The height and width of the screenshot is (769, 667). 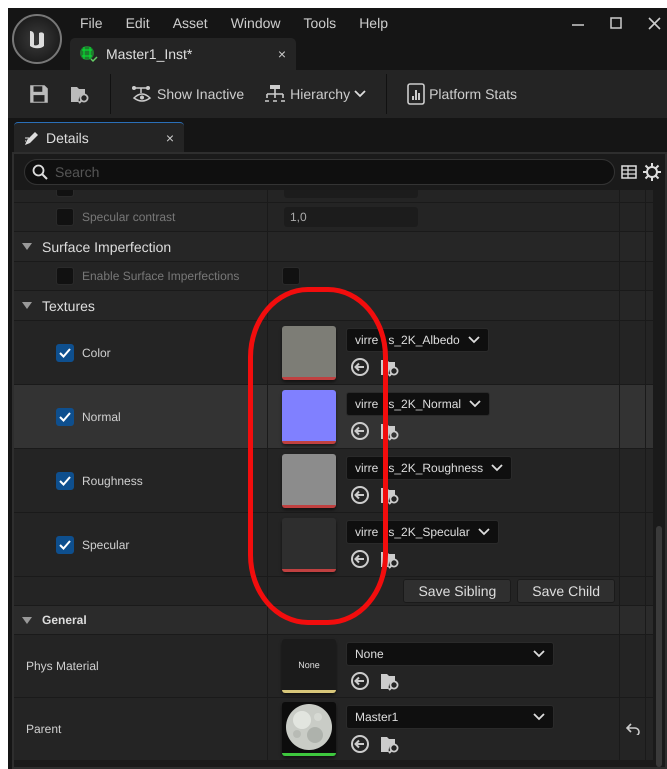 I want to click on asset-dropdown: virre s_2K_Albedo, so click(x=417, y=340).